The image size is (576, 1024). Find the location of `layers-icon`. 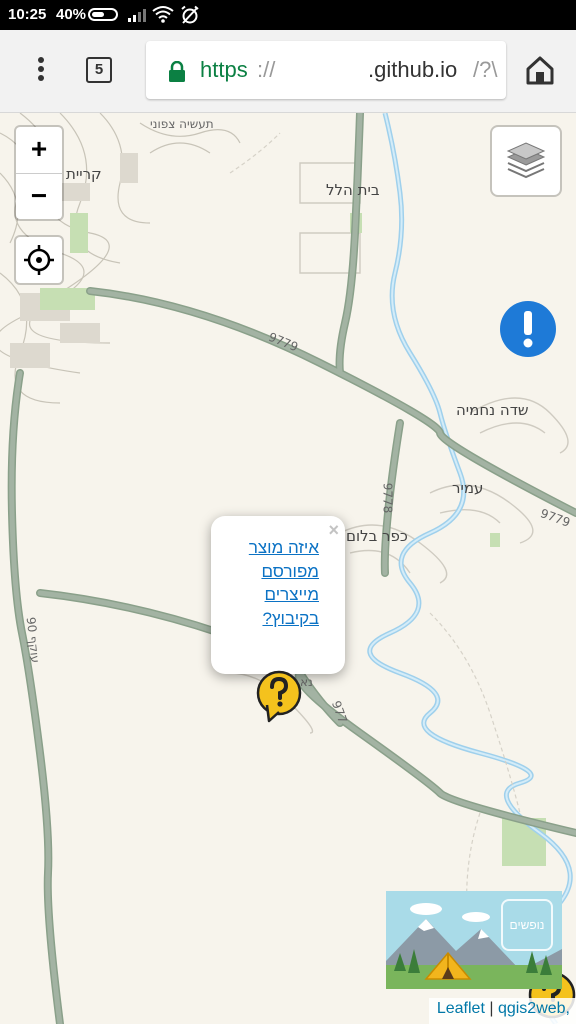

layers-icon is located at coordinates (526, 160).